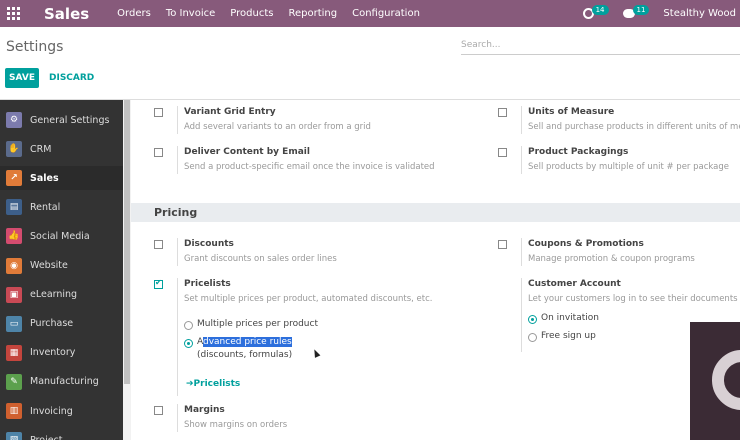  What do you see at coordinates (435, 212) in the screenshot?
I see `pricing-section-title: Pricing` at bounding box center [435, 212].